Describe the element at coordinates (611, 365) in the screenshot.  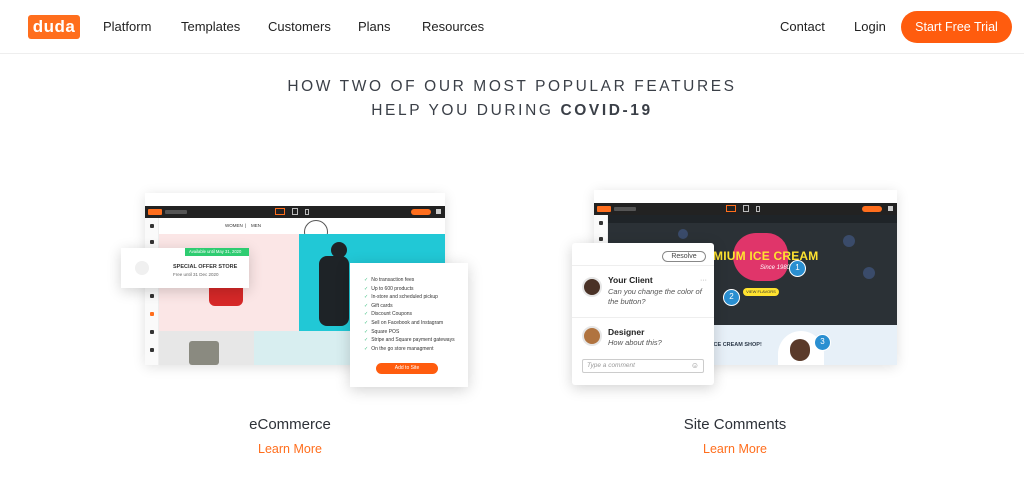
I see `comment-input-placeholder: Type a comment` at that location.